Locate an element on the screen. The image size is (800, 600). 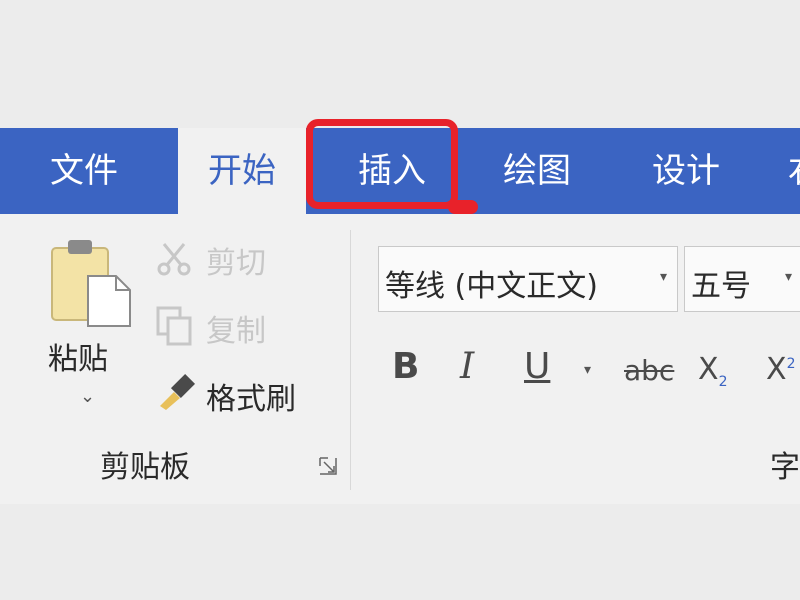
format-painter-icon is located at coordinates (178, 391).